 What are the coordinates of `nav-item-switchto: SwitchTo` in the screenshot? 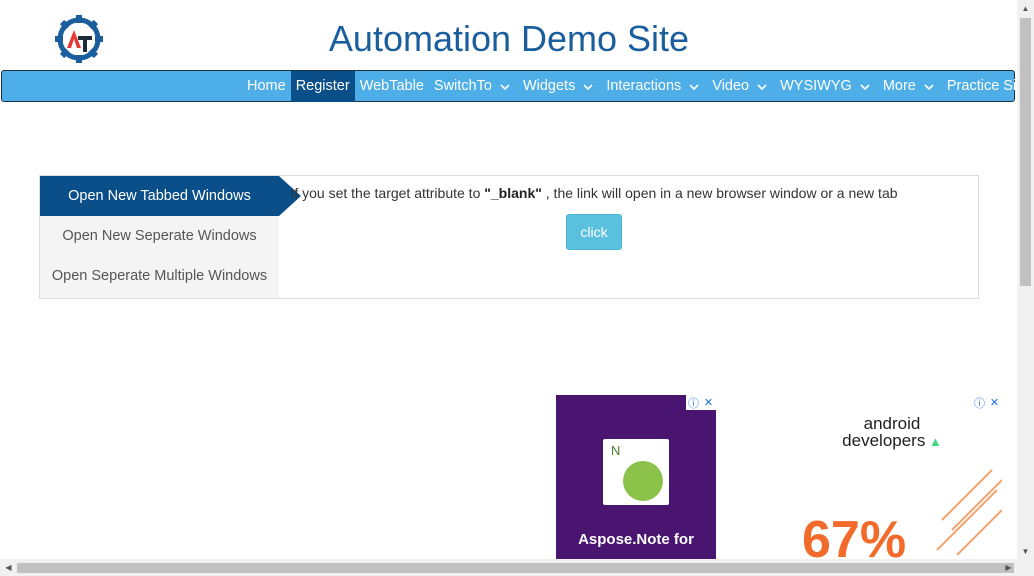 It's located at (473, 86).